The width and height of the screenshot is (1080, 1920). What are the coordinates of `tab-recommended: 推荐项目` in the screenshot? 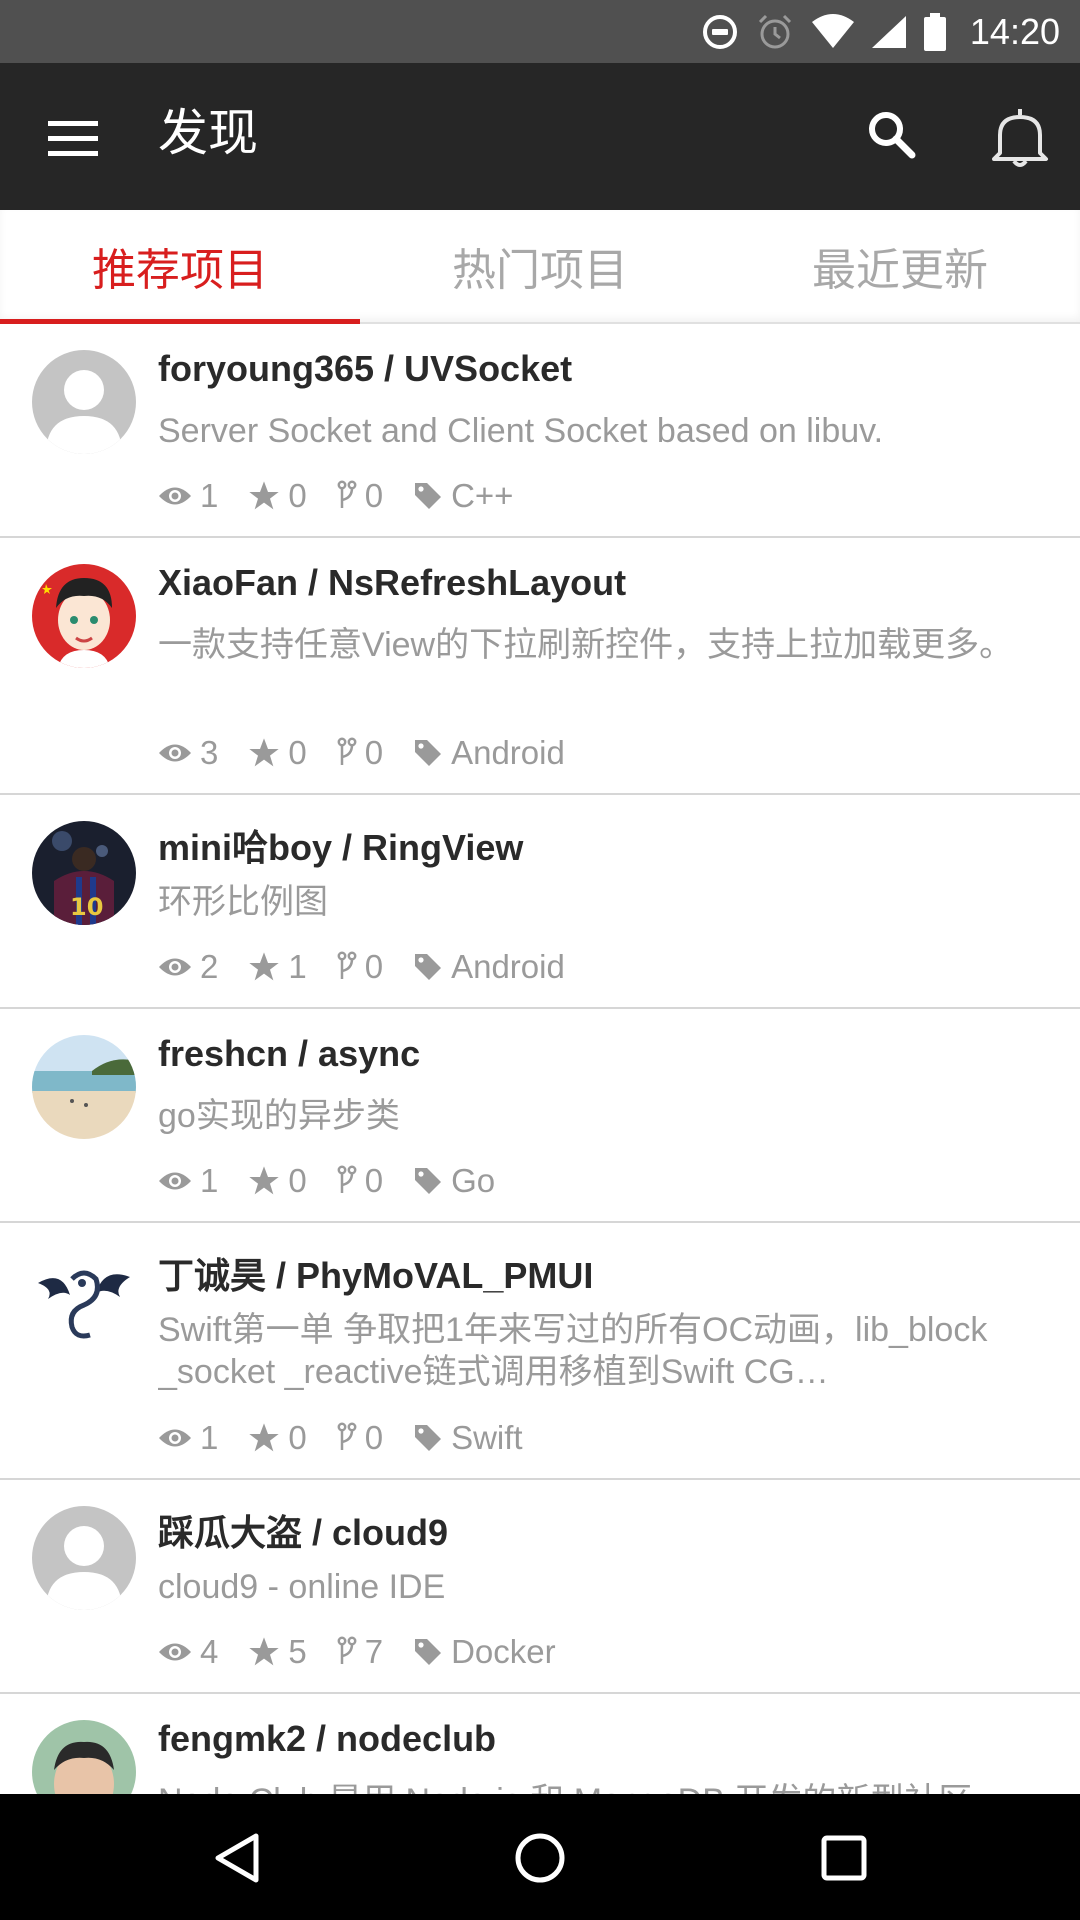 It's located at (180, 266).